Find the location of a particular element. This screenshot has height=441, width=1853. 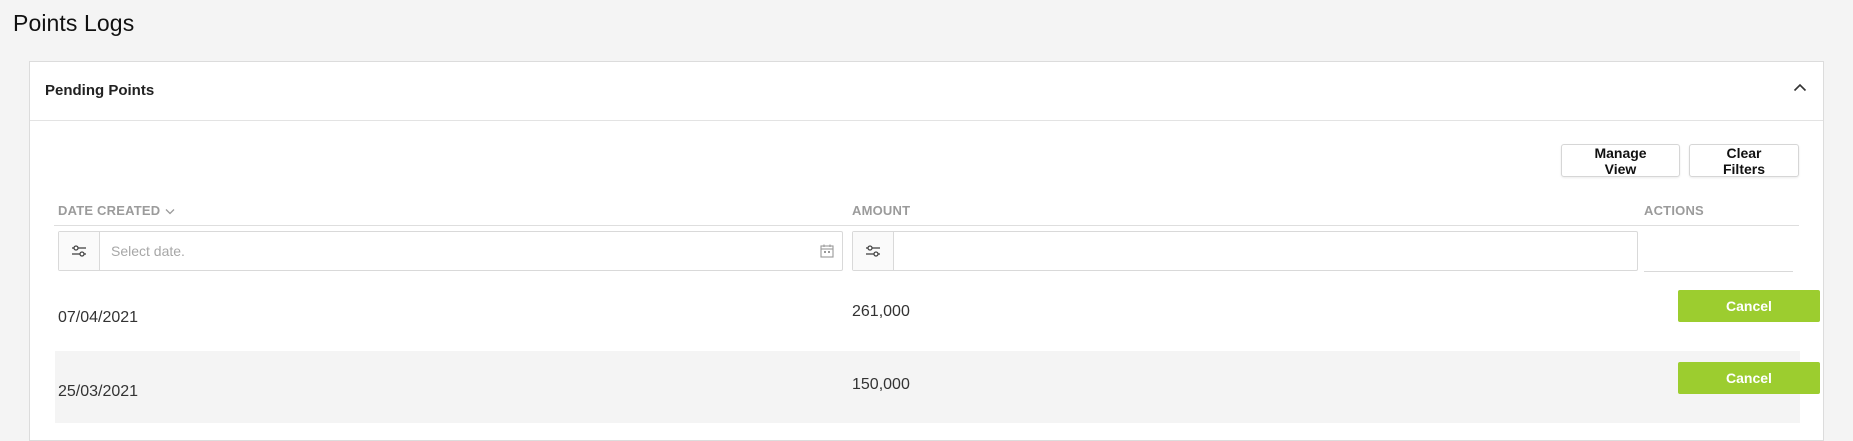

column-header-amount: AMOUNT is located at coordinates (881, 210).